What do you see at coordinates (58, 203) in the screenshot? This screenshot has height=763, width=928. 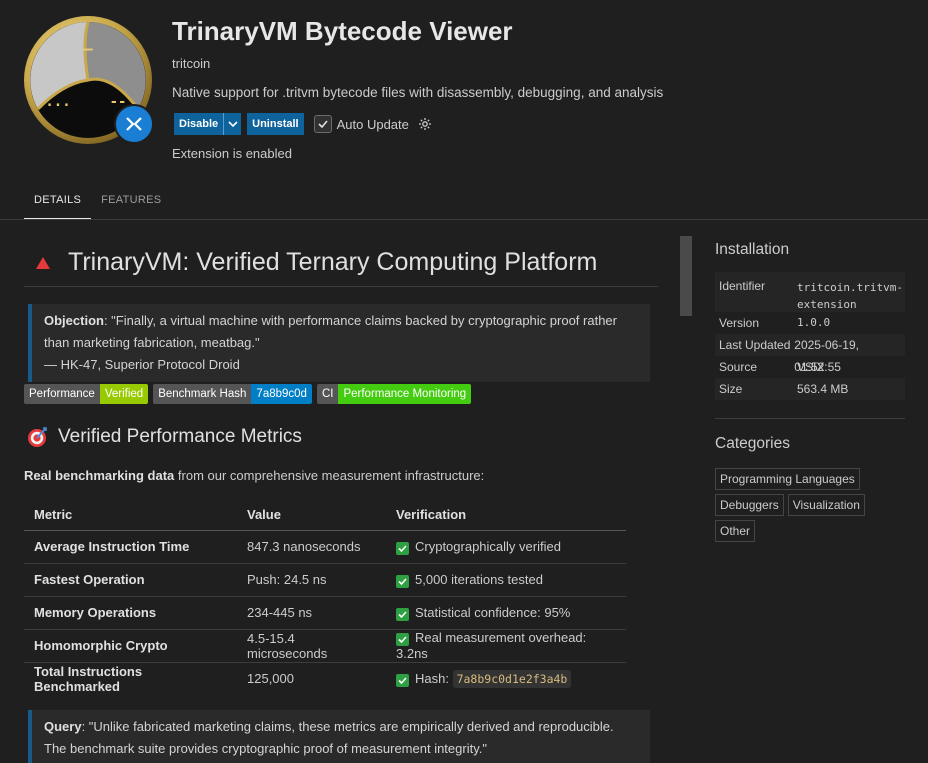 I see `tab-details: DETAILS` at bounding box center [58, 203].